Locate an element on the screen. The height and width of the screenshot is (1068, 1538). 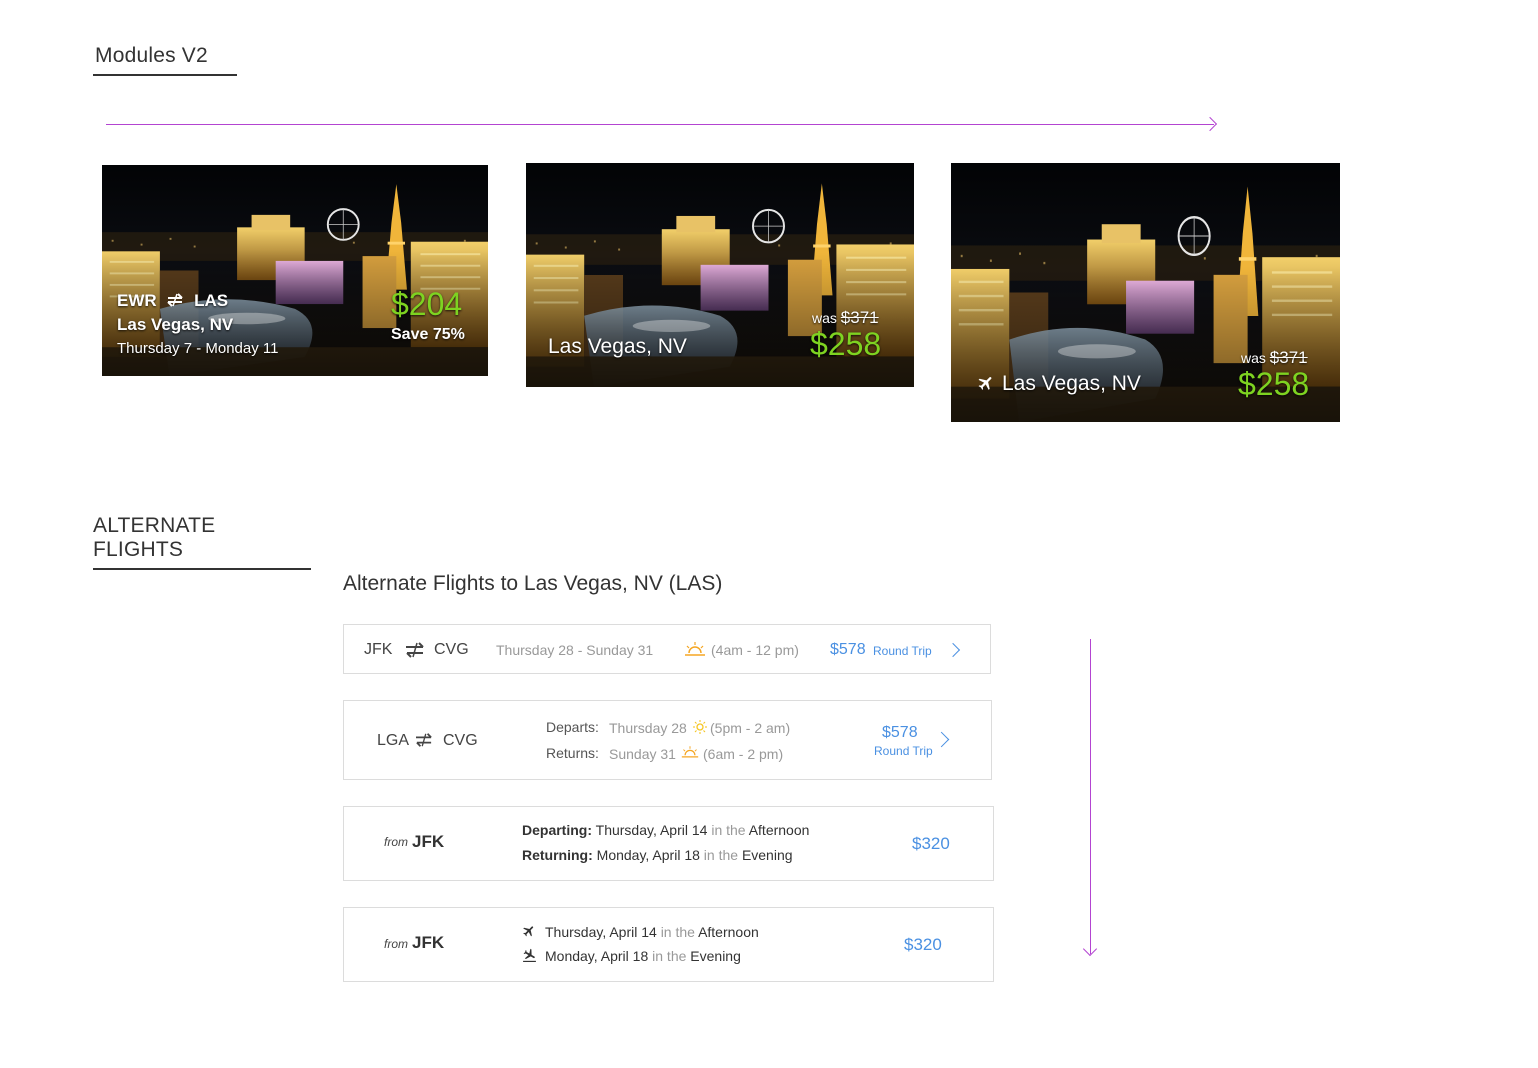
alternate-flights-heading: Alternate Flights to Las Vegas, NV (LAS) is located at coordinates (533, 583).